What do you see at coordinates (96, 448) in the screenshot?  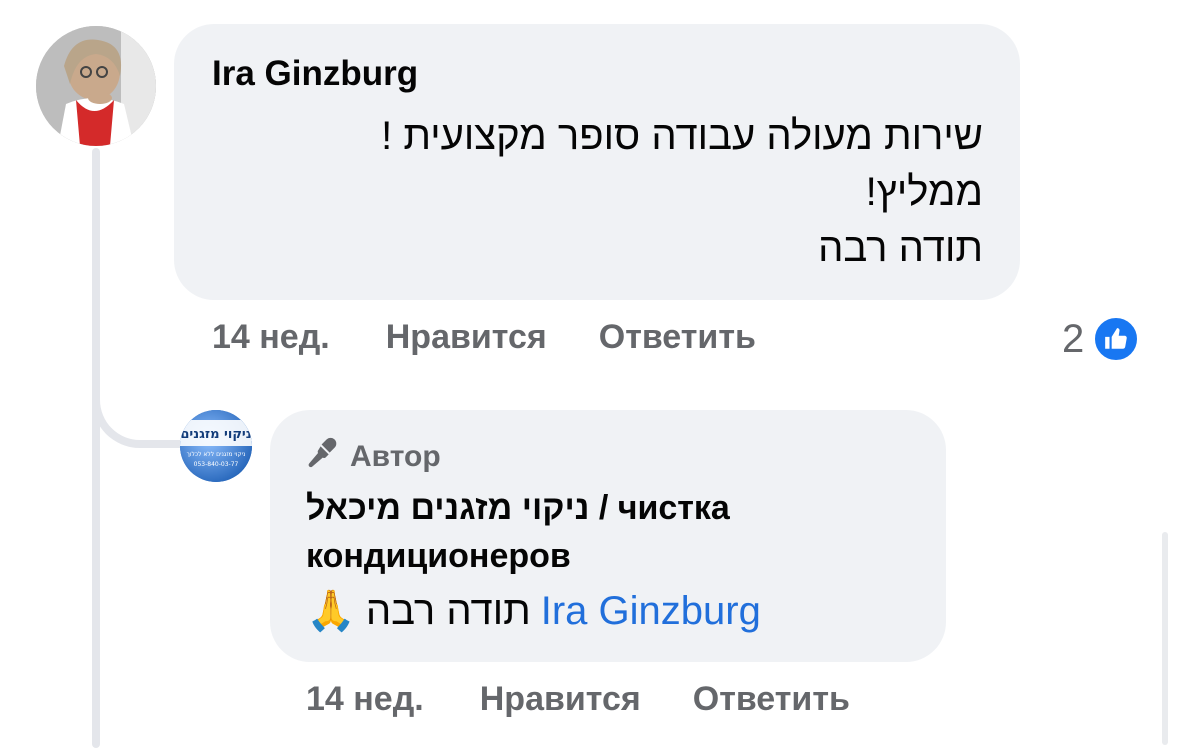 I see `thread-line` at bounding box center [96, 448].